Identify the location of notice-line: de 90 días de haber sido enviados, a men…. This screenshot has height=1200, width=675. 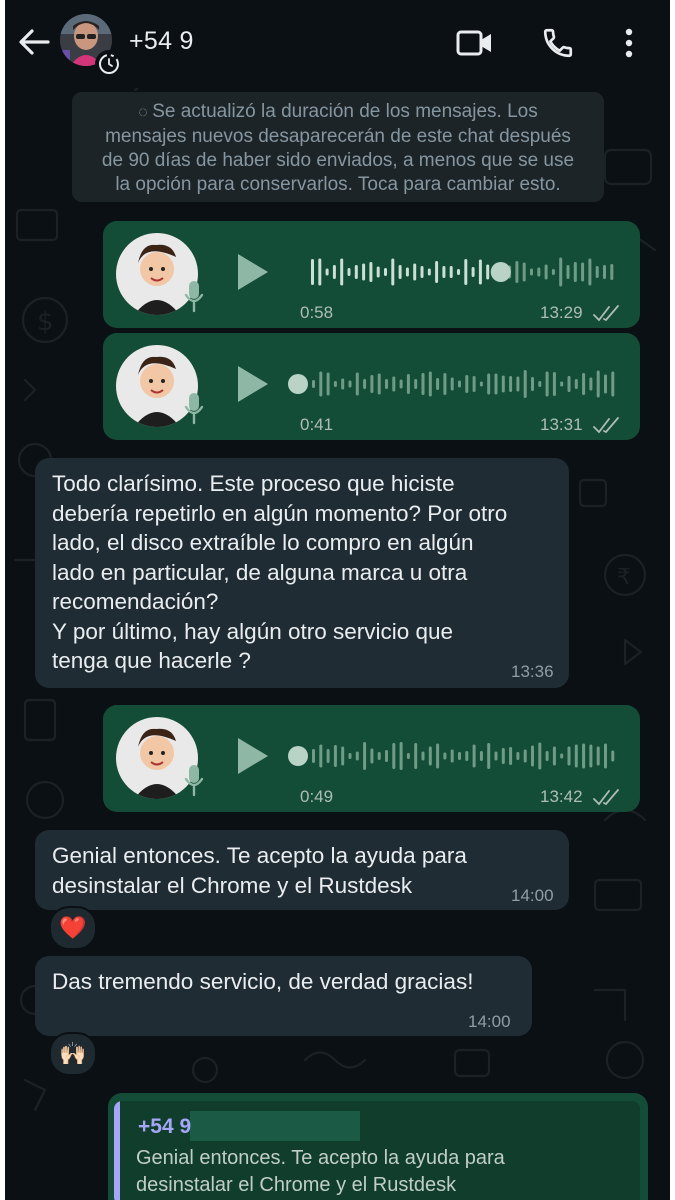
(338, 160).